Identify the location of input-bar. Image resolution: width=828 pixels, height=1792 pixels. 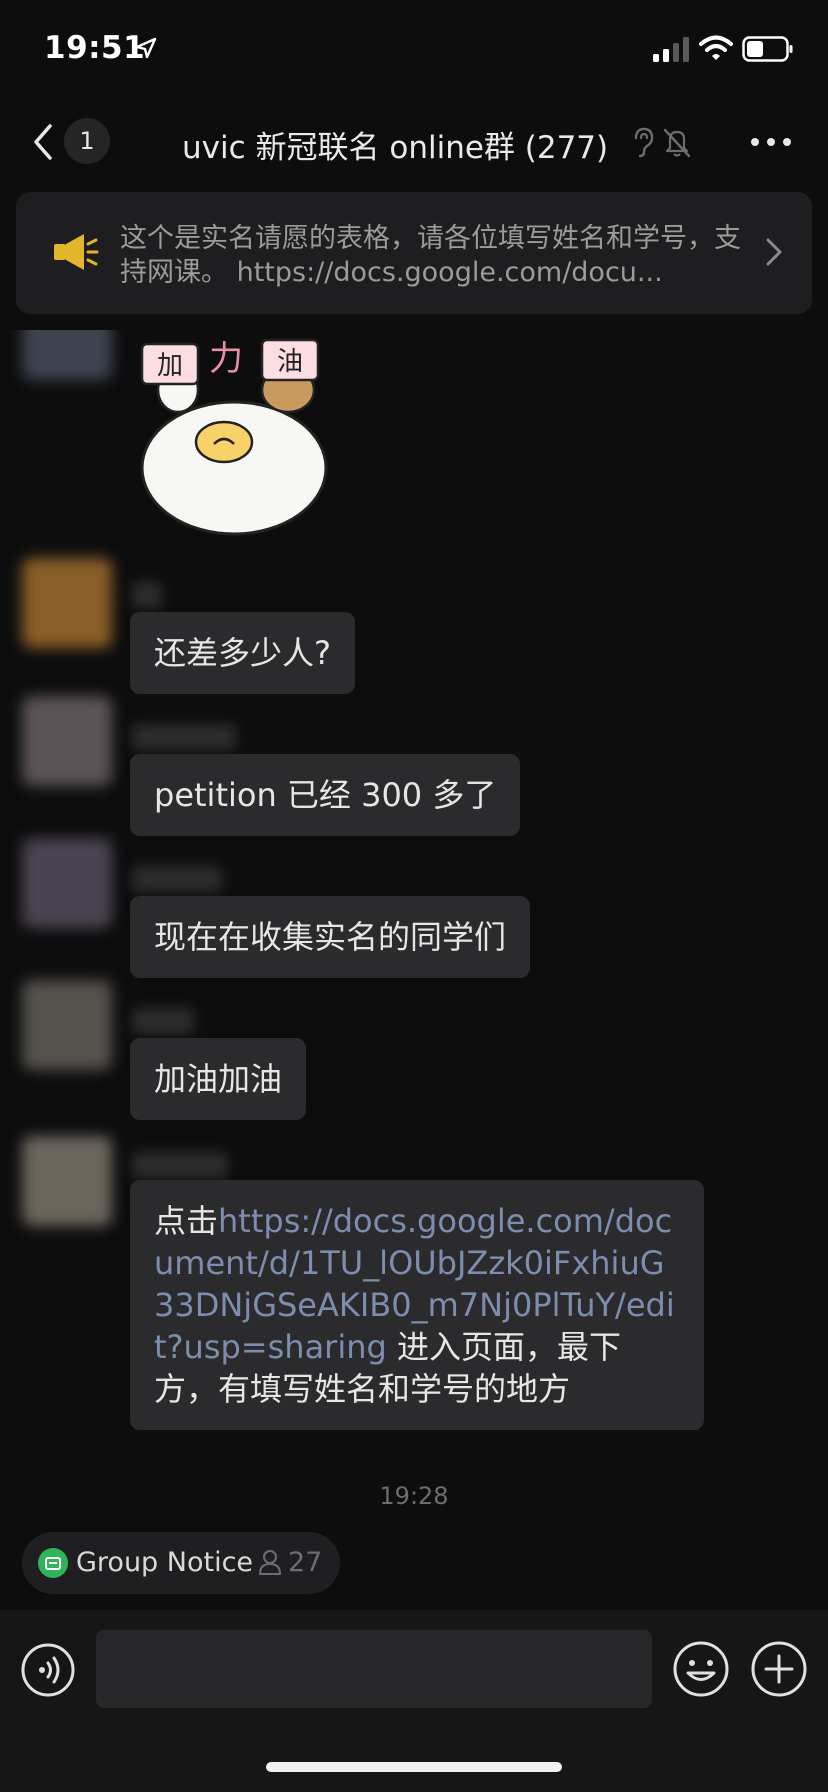
(414, 1701).